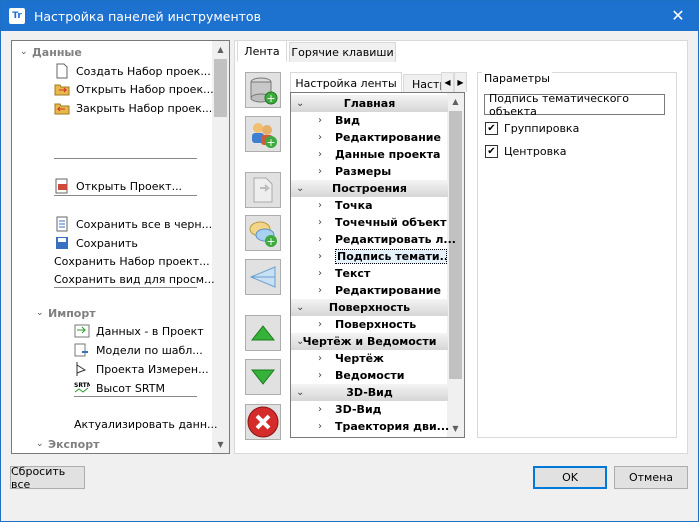  Describe the element at coordinates (96, 243) in the screenshot. I see `tree-item: Сохранить` at that location.